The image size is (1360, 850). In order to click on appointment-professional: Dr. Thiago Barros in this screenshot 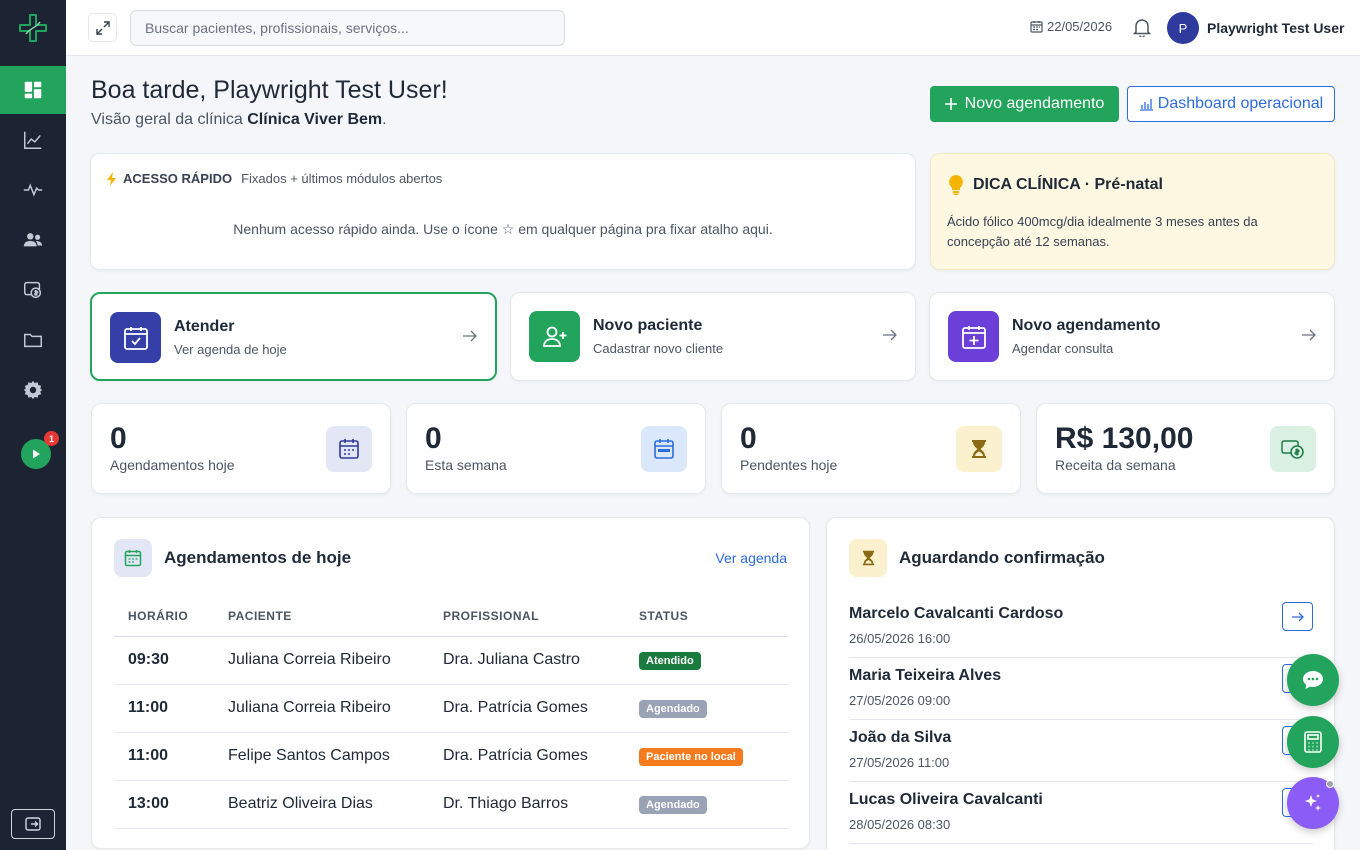, I will do `click(527, 804)`.